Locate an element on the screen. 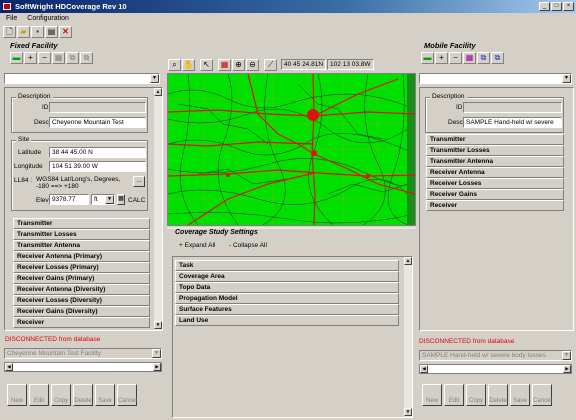 The height and width of the screenshot is (420, 576). fixed-paste-icon: ⧉ is located at coordinates (86, 58).